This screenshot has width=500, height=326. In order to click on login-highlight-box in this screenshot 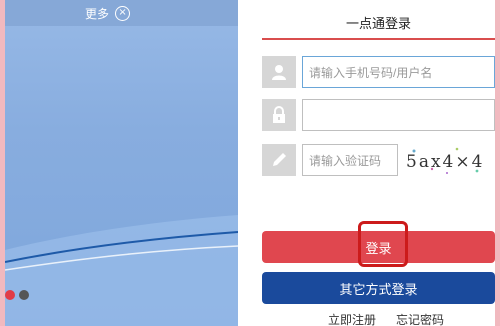, I will do `click(383, 244)`.